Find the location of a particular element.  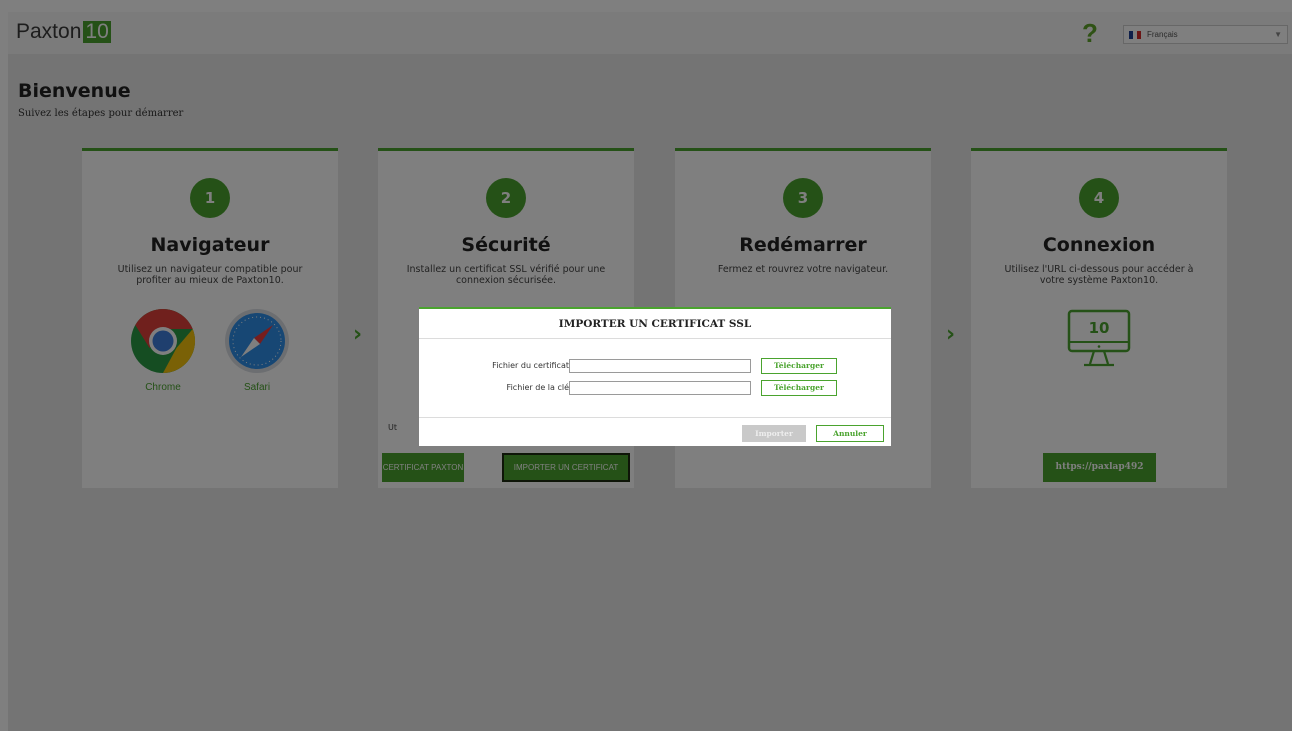

certificate-file-input is located at coordinates (660, 366).